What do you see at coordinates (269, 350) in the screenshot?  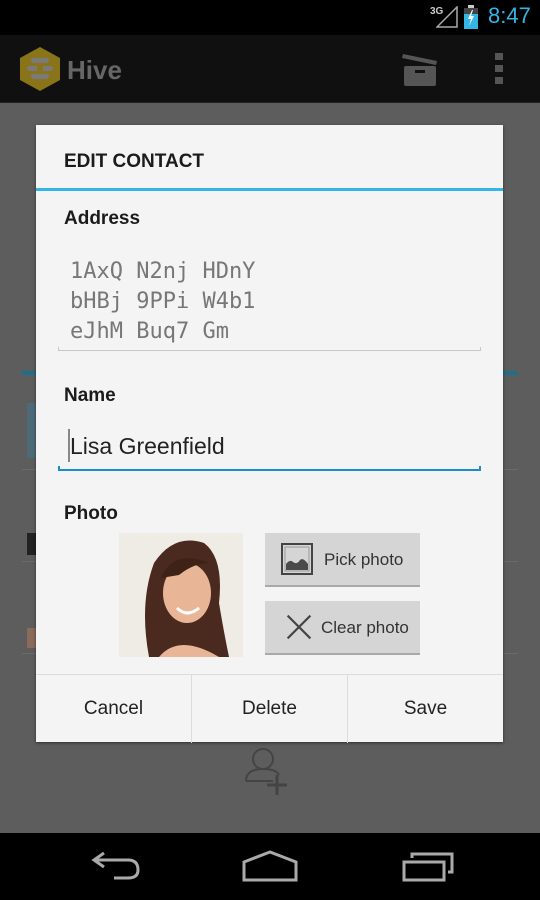 I see `address-underline` at bounding box center [269, 350].